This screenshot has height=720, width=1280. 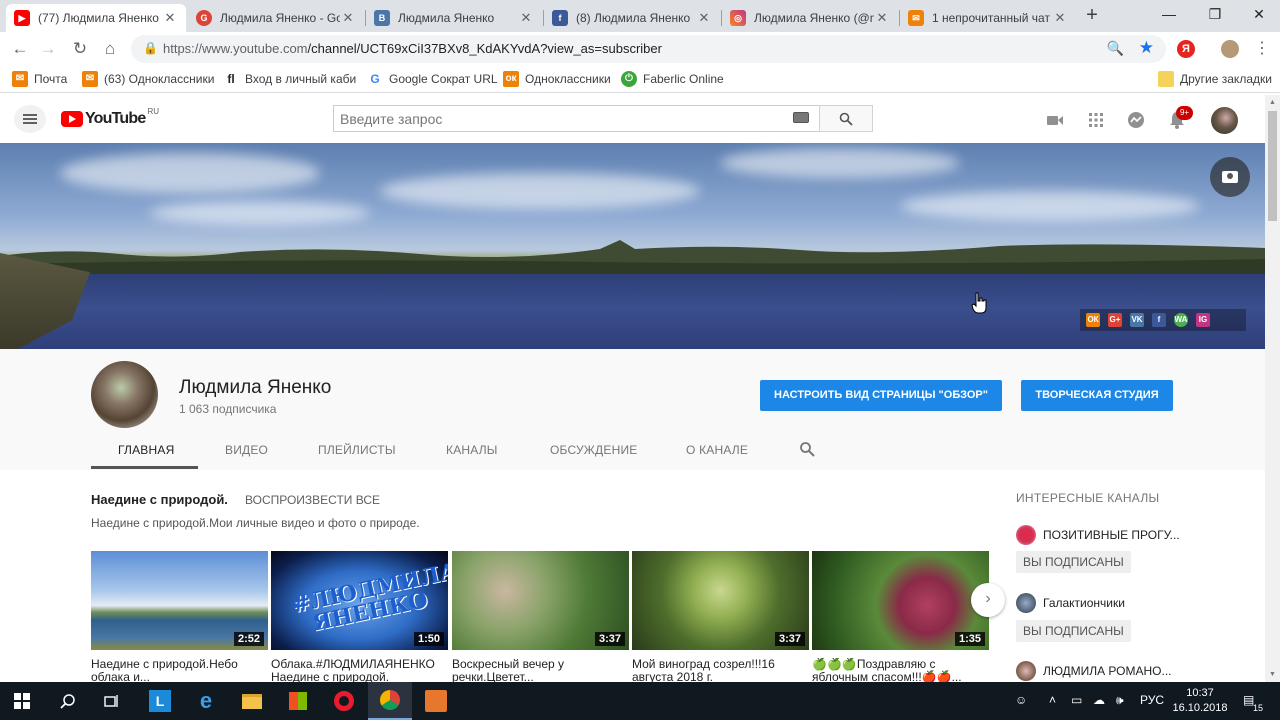 What do you see at coordinates (1097, 395) in the screenshot?
I see `creator-studio-button: ТВОРЧЕСКАЯ СТУДИЯ` at bounding box center [1097, 395].